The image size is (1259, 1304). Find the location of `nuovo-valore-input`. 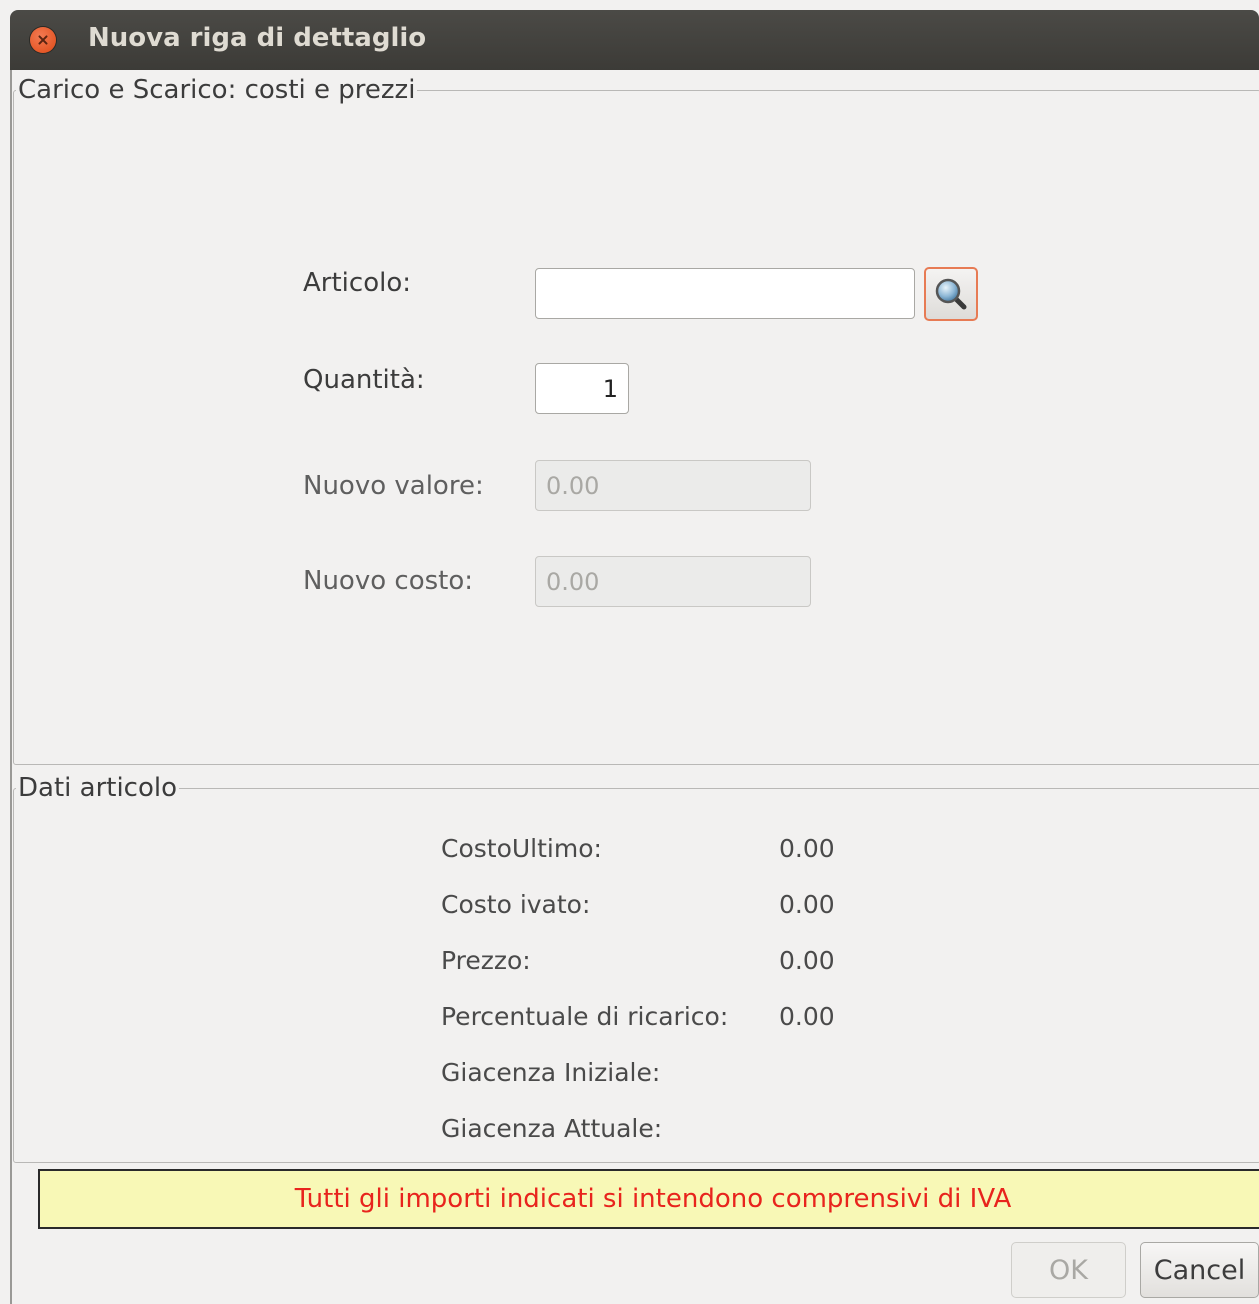

nuovo-valore-input is located at coordinates (673, 485).